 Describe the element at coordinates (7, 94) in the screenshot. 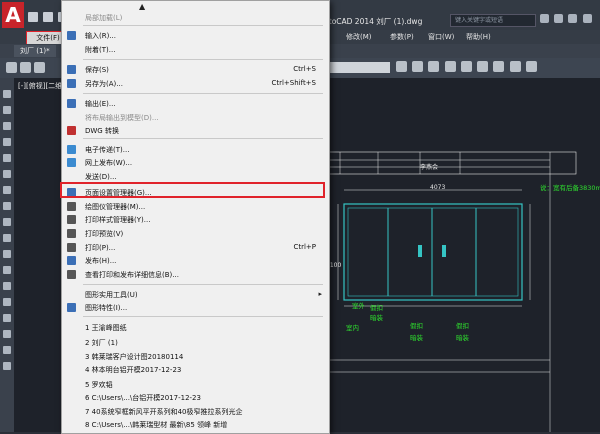

I see `line-tool-icon` at that location.